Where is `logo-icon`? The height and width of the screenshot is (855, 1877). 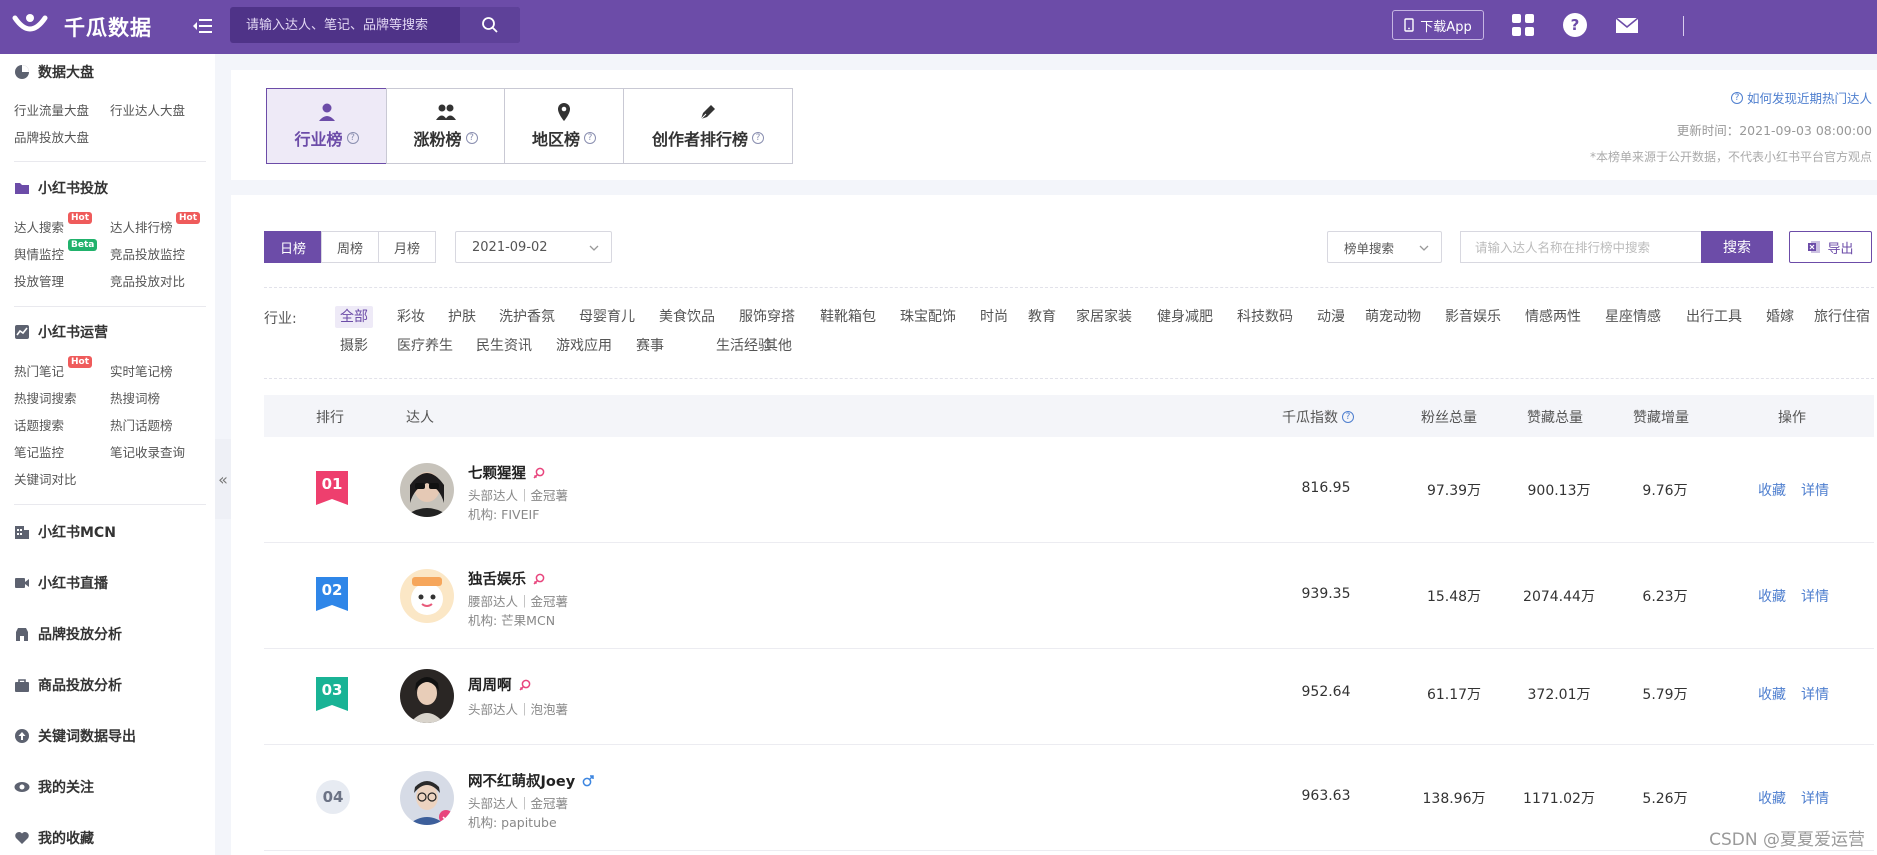
logo-icon is located at coordinates (30, 25).